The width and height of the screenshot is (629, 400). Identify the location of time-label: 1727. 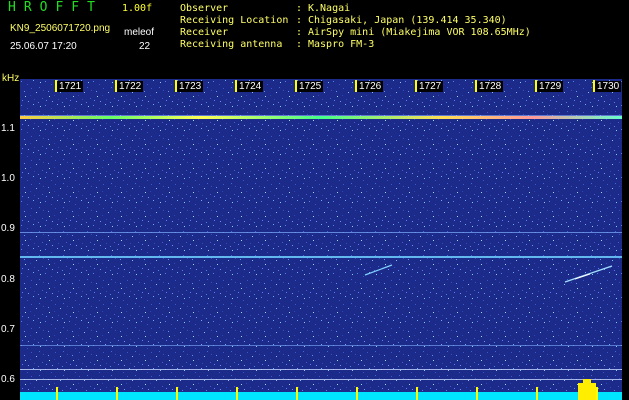
(430, 86).